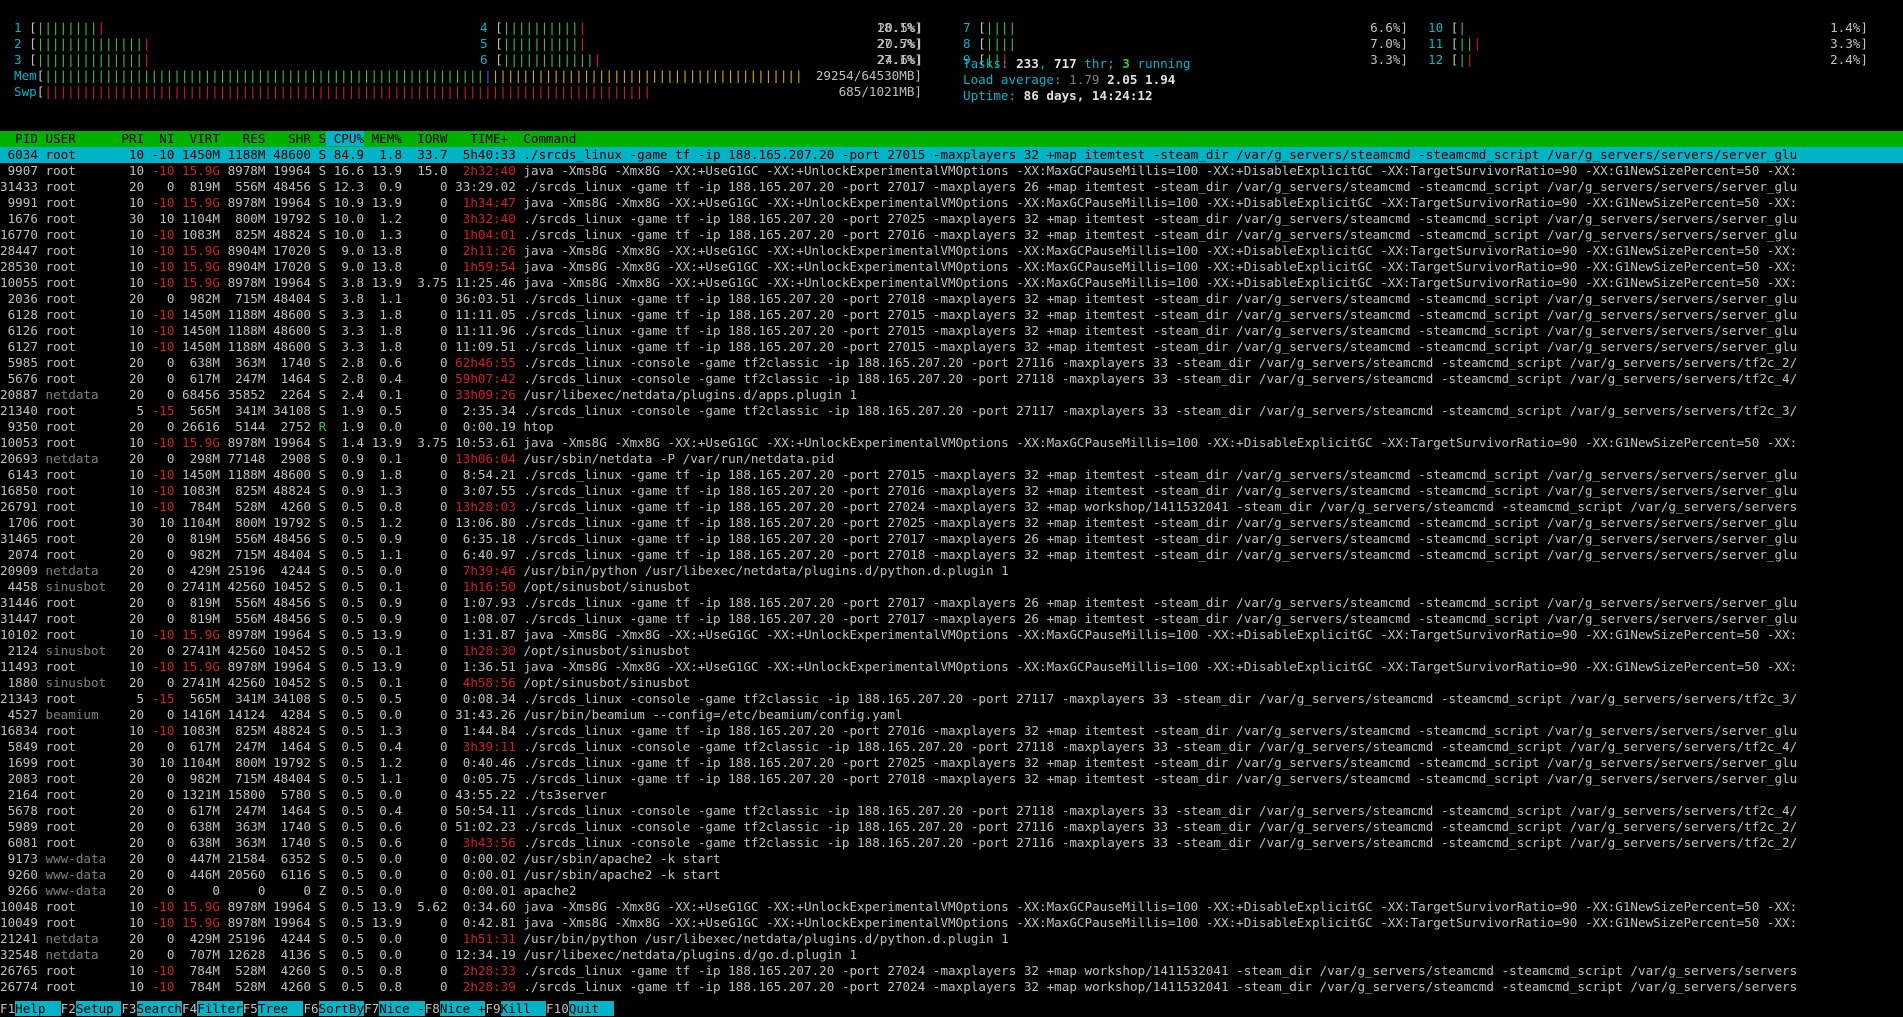  I want to click on col-virt: VIRT, so click(197, 138).